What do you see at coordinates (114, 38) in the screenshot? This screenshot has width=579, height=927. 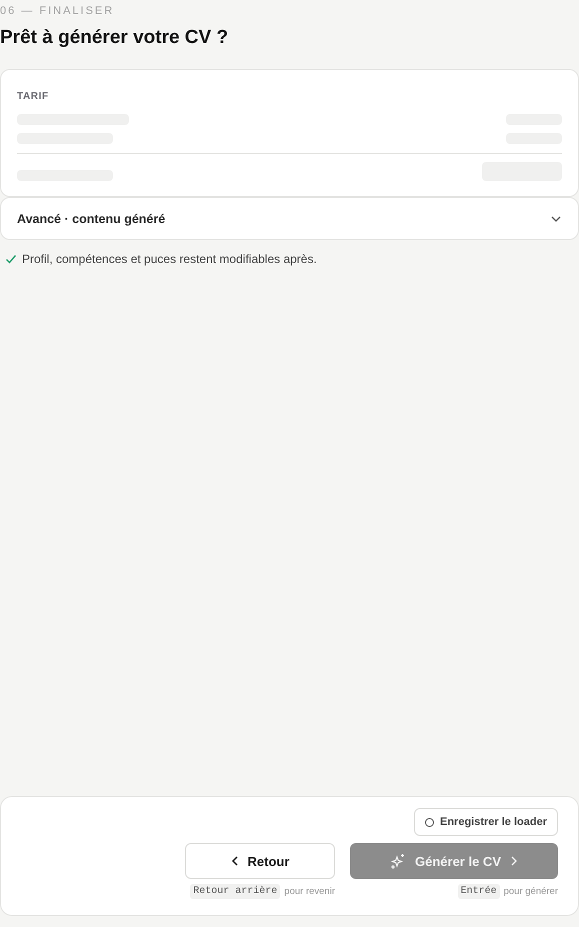 I see `page-title: Prêt à générer votre CV ?` at bounding box center [114, 38].